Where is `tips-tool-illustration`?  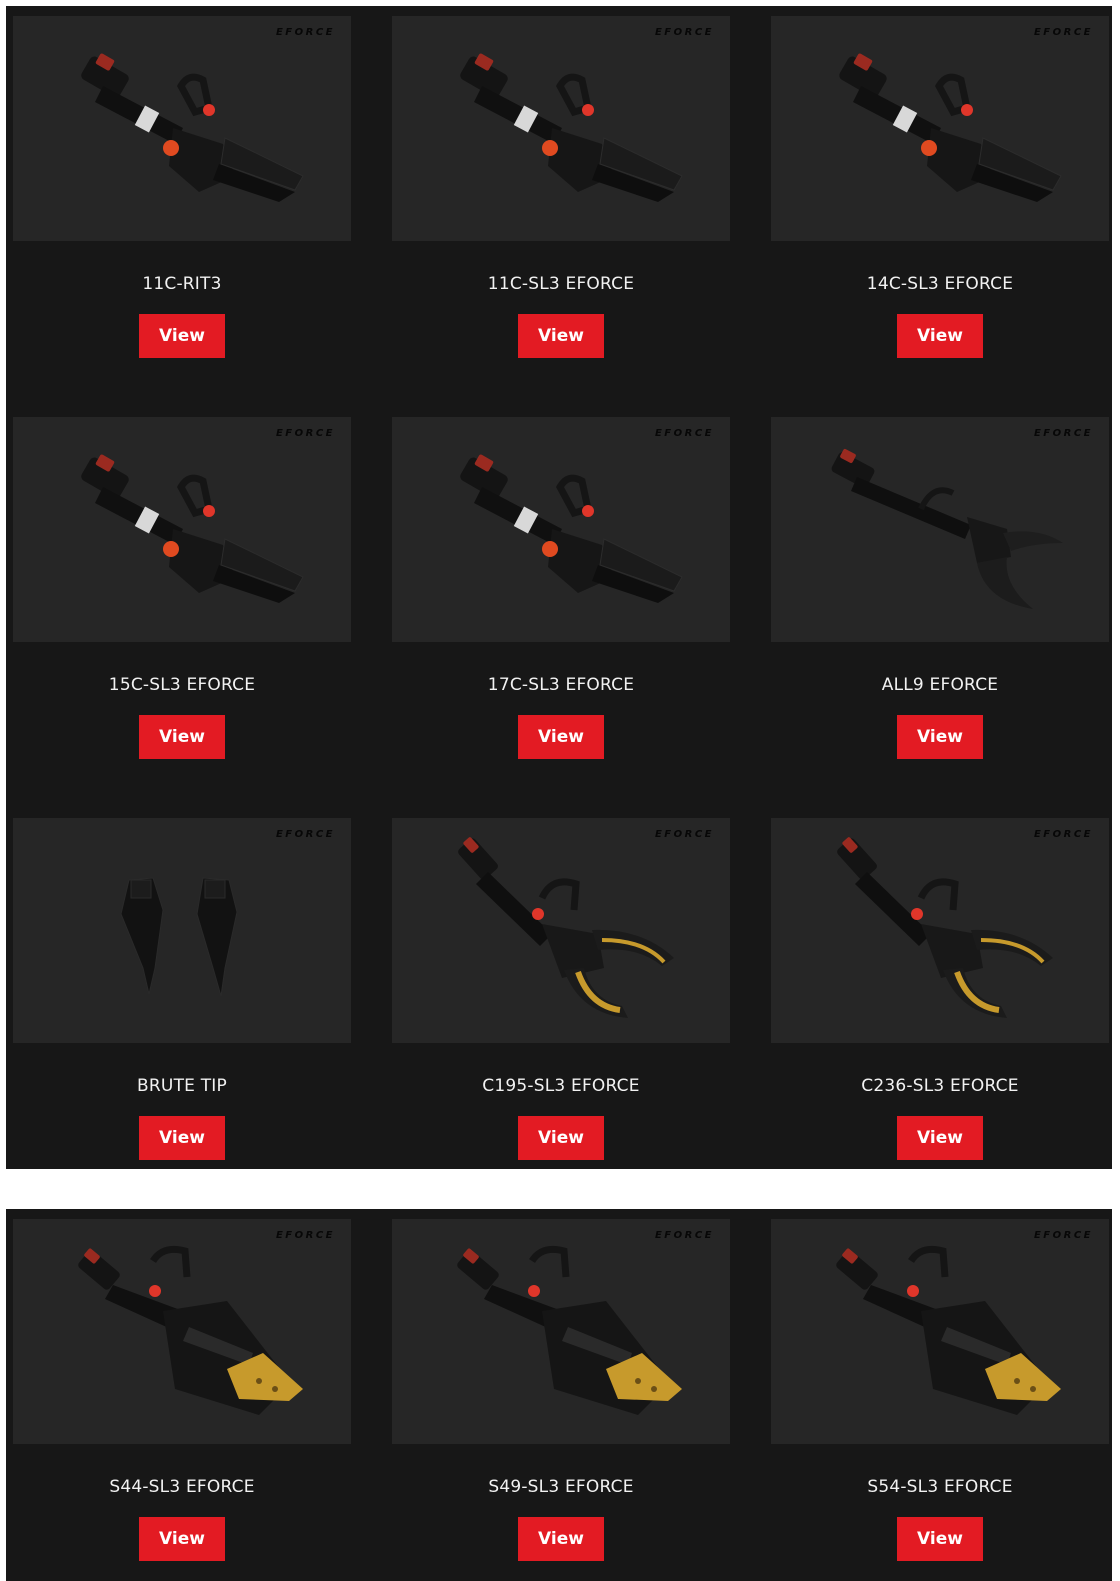
tips-tool-illustration is located at coordinates (179, 937).